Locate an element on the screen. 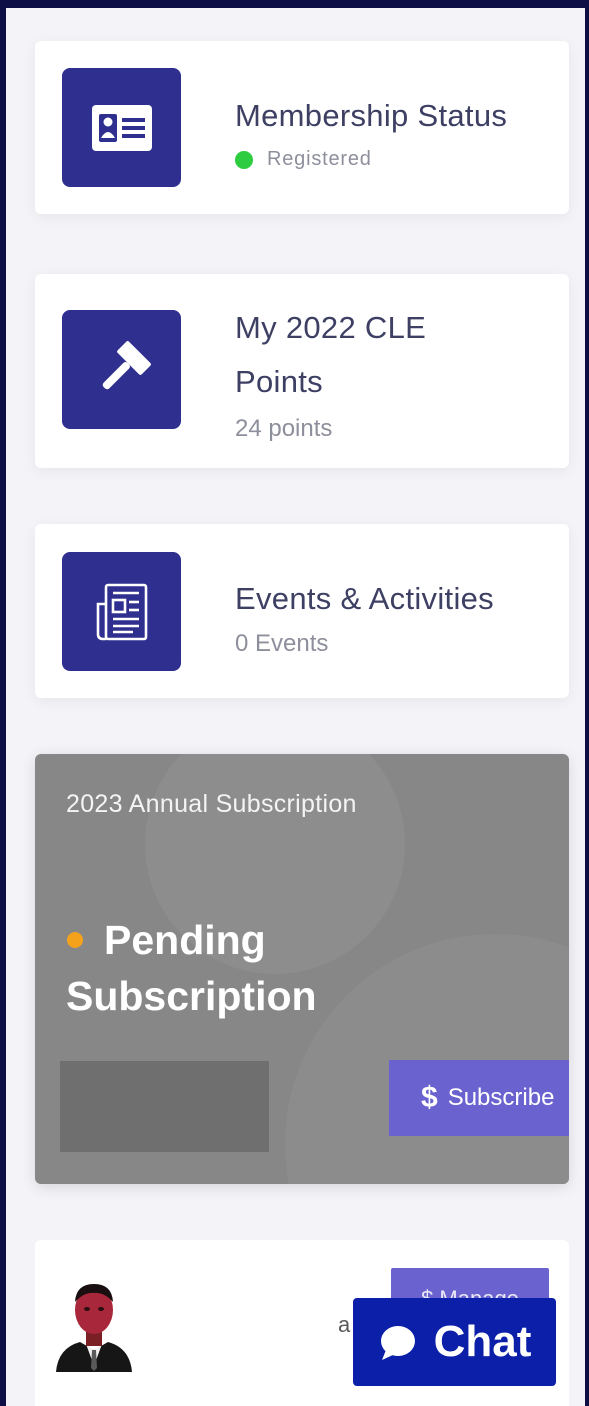 The image size is (589, 1406). events-activities-card: Events & Activities 0 Events is located at coordinates (302, 611).